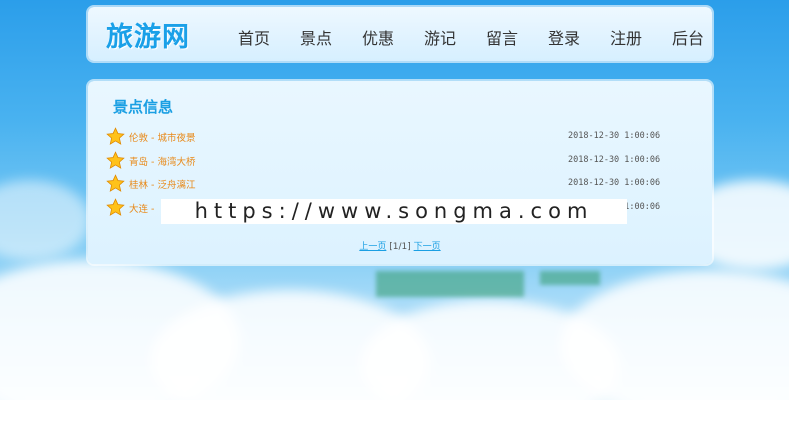  I want to click on nav-item-travelogues: 游记, so click(440, 37).